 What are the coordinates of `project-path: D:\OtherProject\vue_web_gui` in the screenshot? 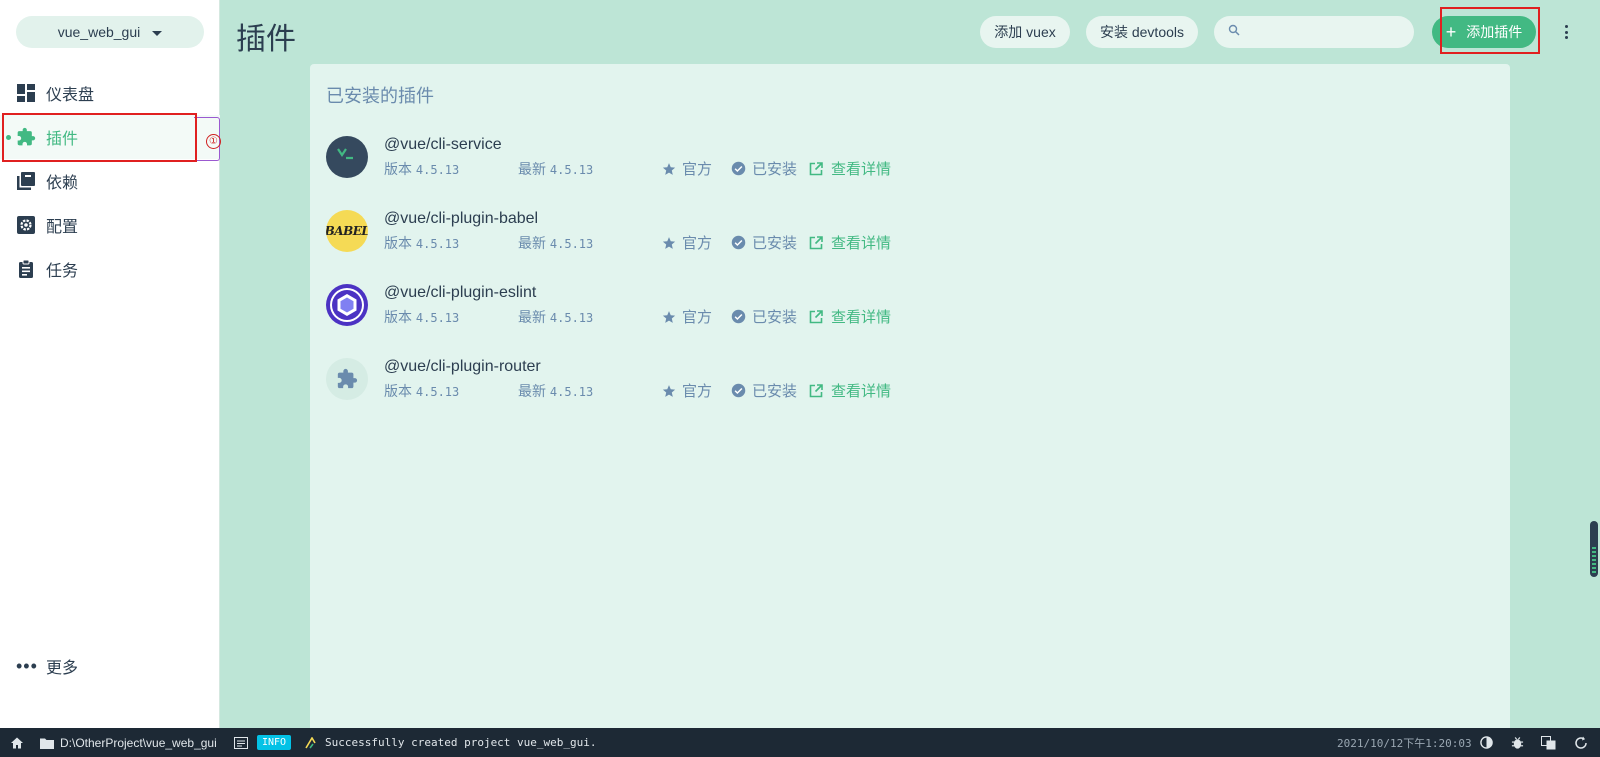 It's located at (128, 742).